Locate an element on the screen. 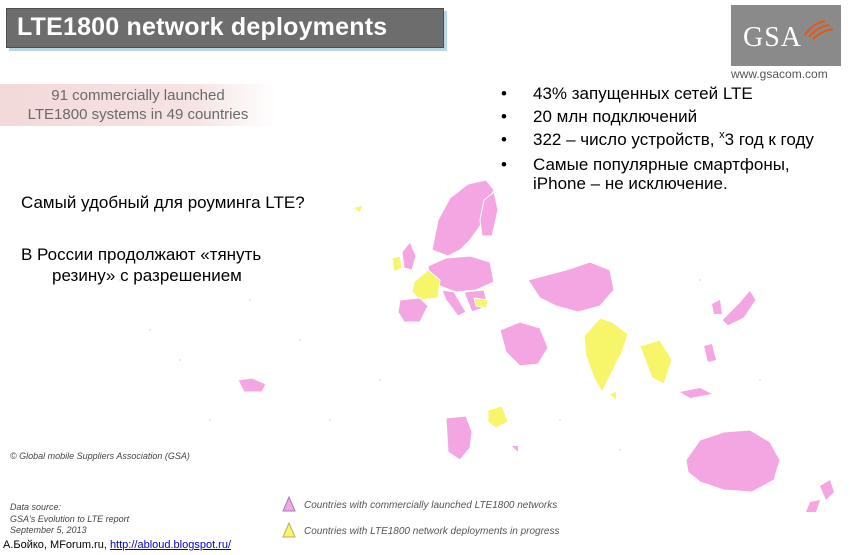 Image resolution: width=850 pixels, height=555 pixels. source-line-1: Data source: is located at coordinates (36, 507).